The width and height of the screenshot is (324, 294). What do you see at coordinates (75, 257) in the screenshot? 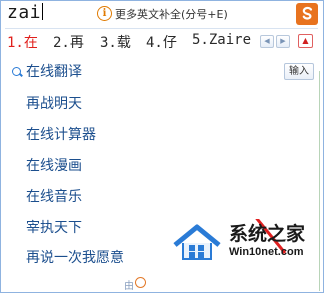
I see `suggestion-item: 再说一次我愿意` at bounding box center [75, 257].